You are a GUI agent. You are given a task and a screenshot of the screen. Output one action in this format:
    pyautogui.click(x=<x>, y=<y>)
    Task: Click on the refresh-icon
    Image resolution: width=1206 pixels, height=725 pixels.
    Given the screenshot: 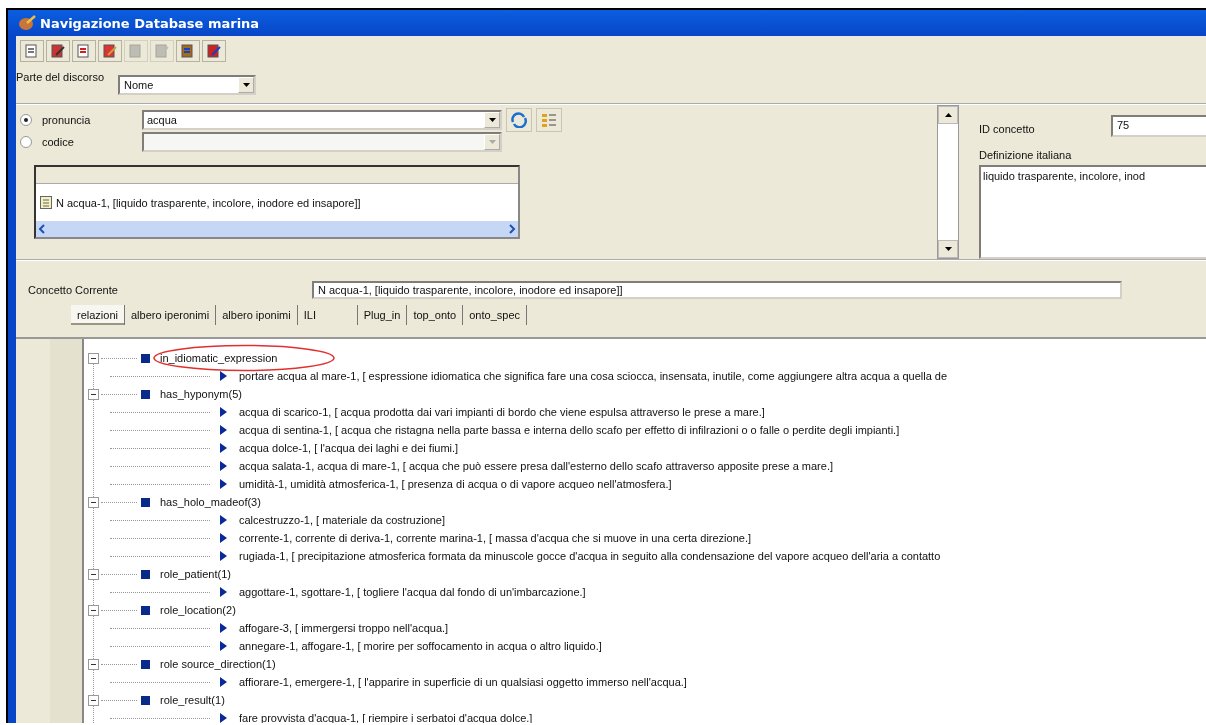 What is the action you would take?
    pyautogui.click(x=519, y=120)
    